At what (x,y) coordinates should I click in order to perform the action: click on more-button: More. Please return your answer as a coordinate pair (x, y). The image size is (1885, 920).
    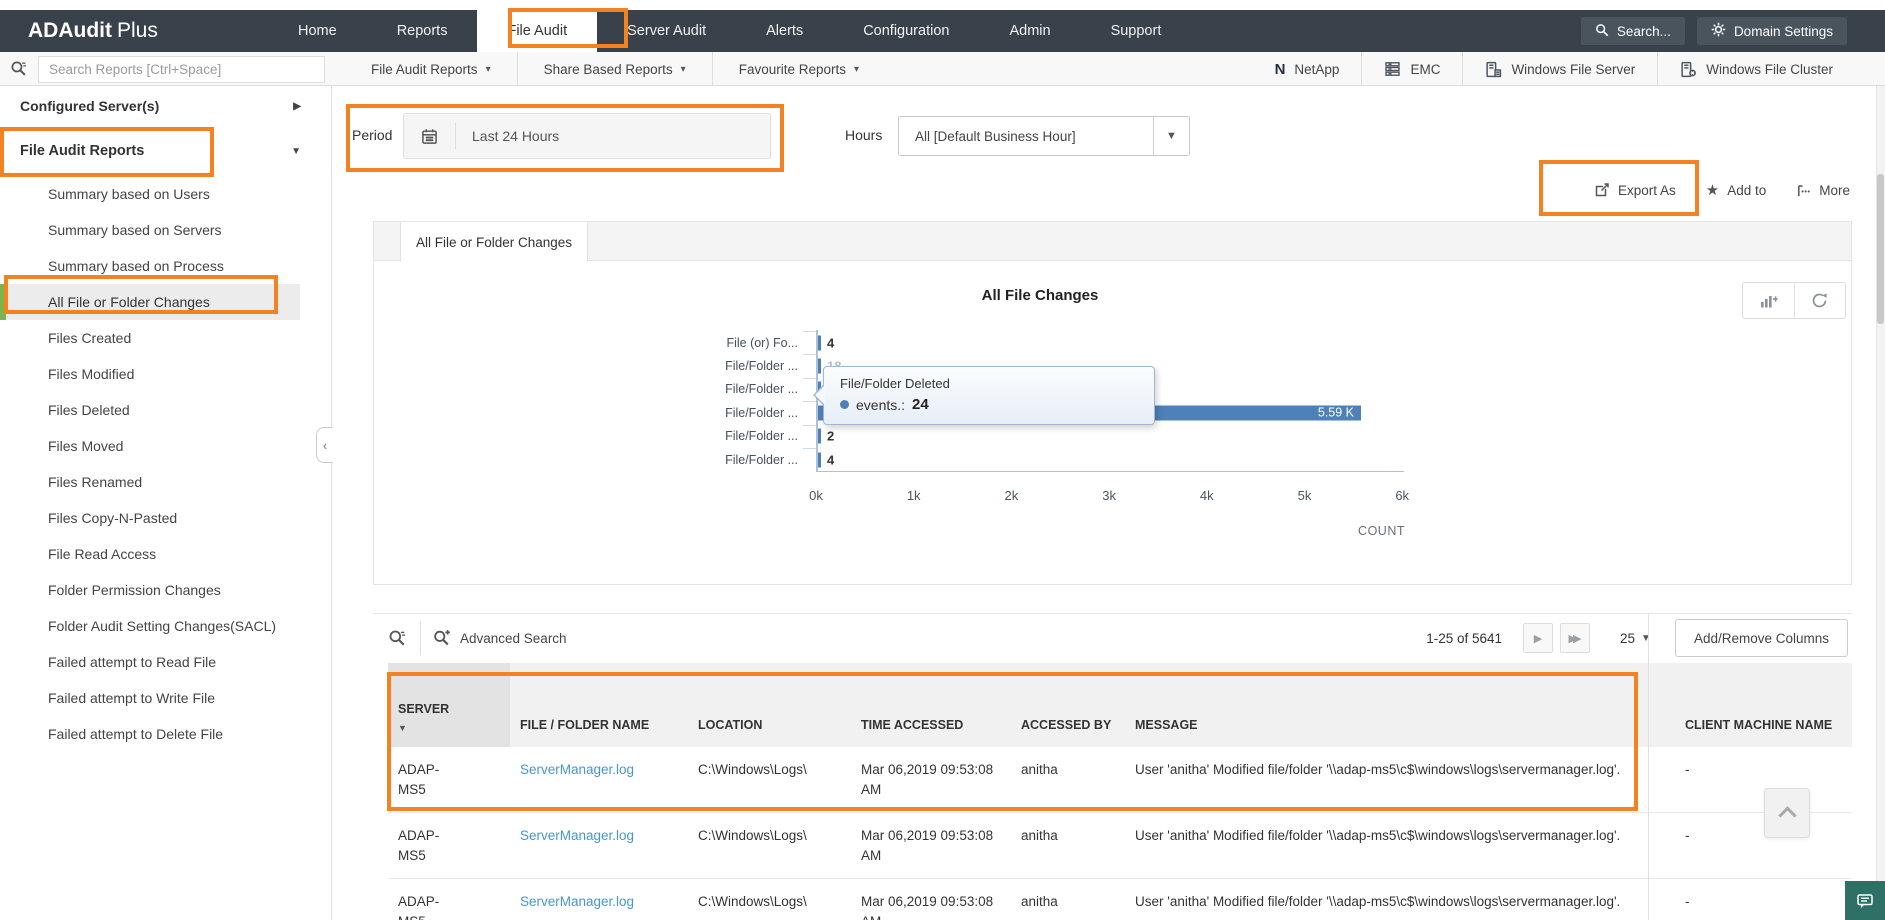
    Looking at the image, I should click on (1823, 190).